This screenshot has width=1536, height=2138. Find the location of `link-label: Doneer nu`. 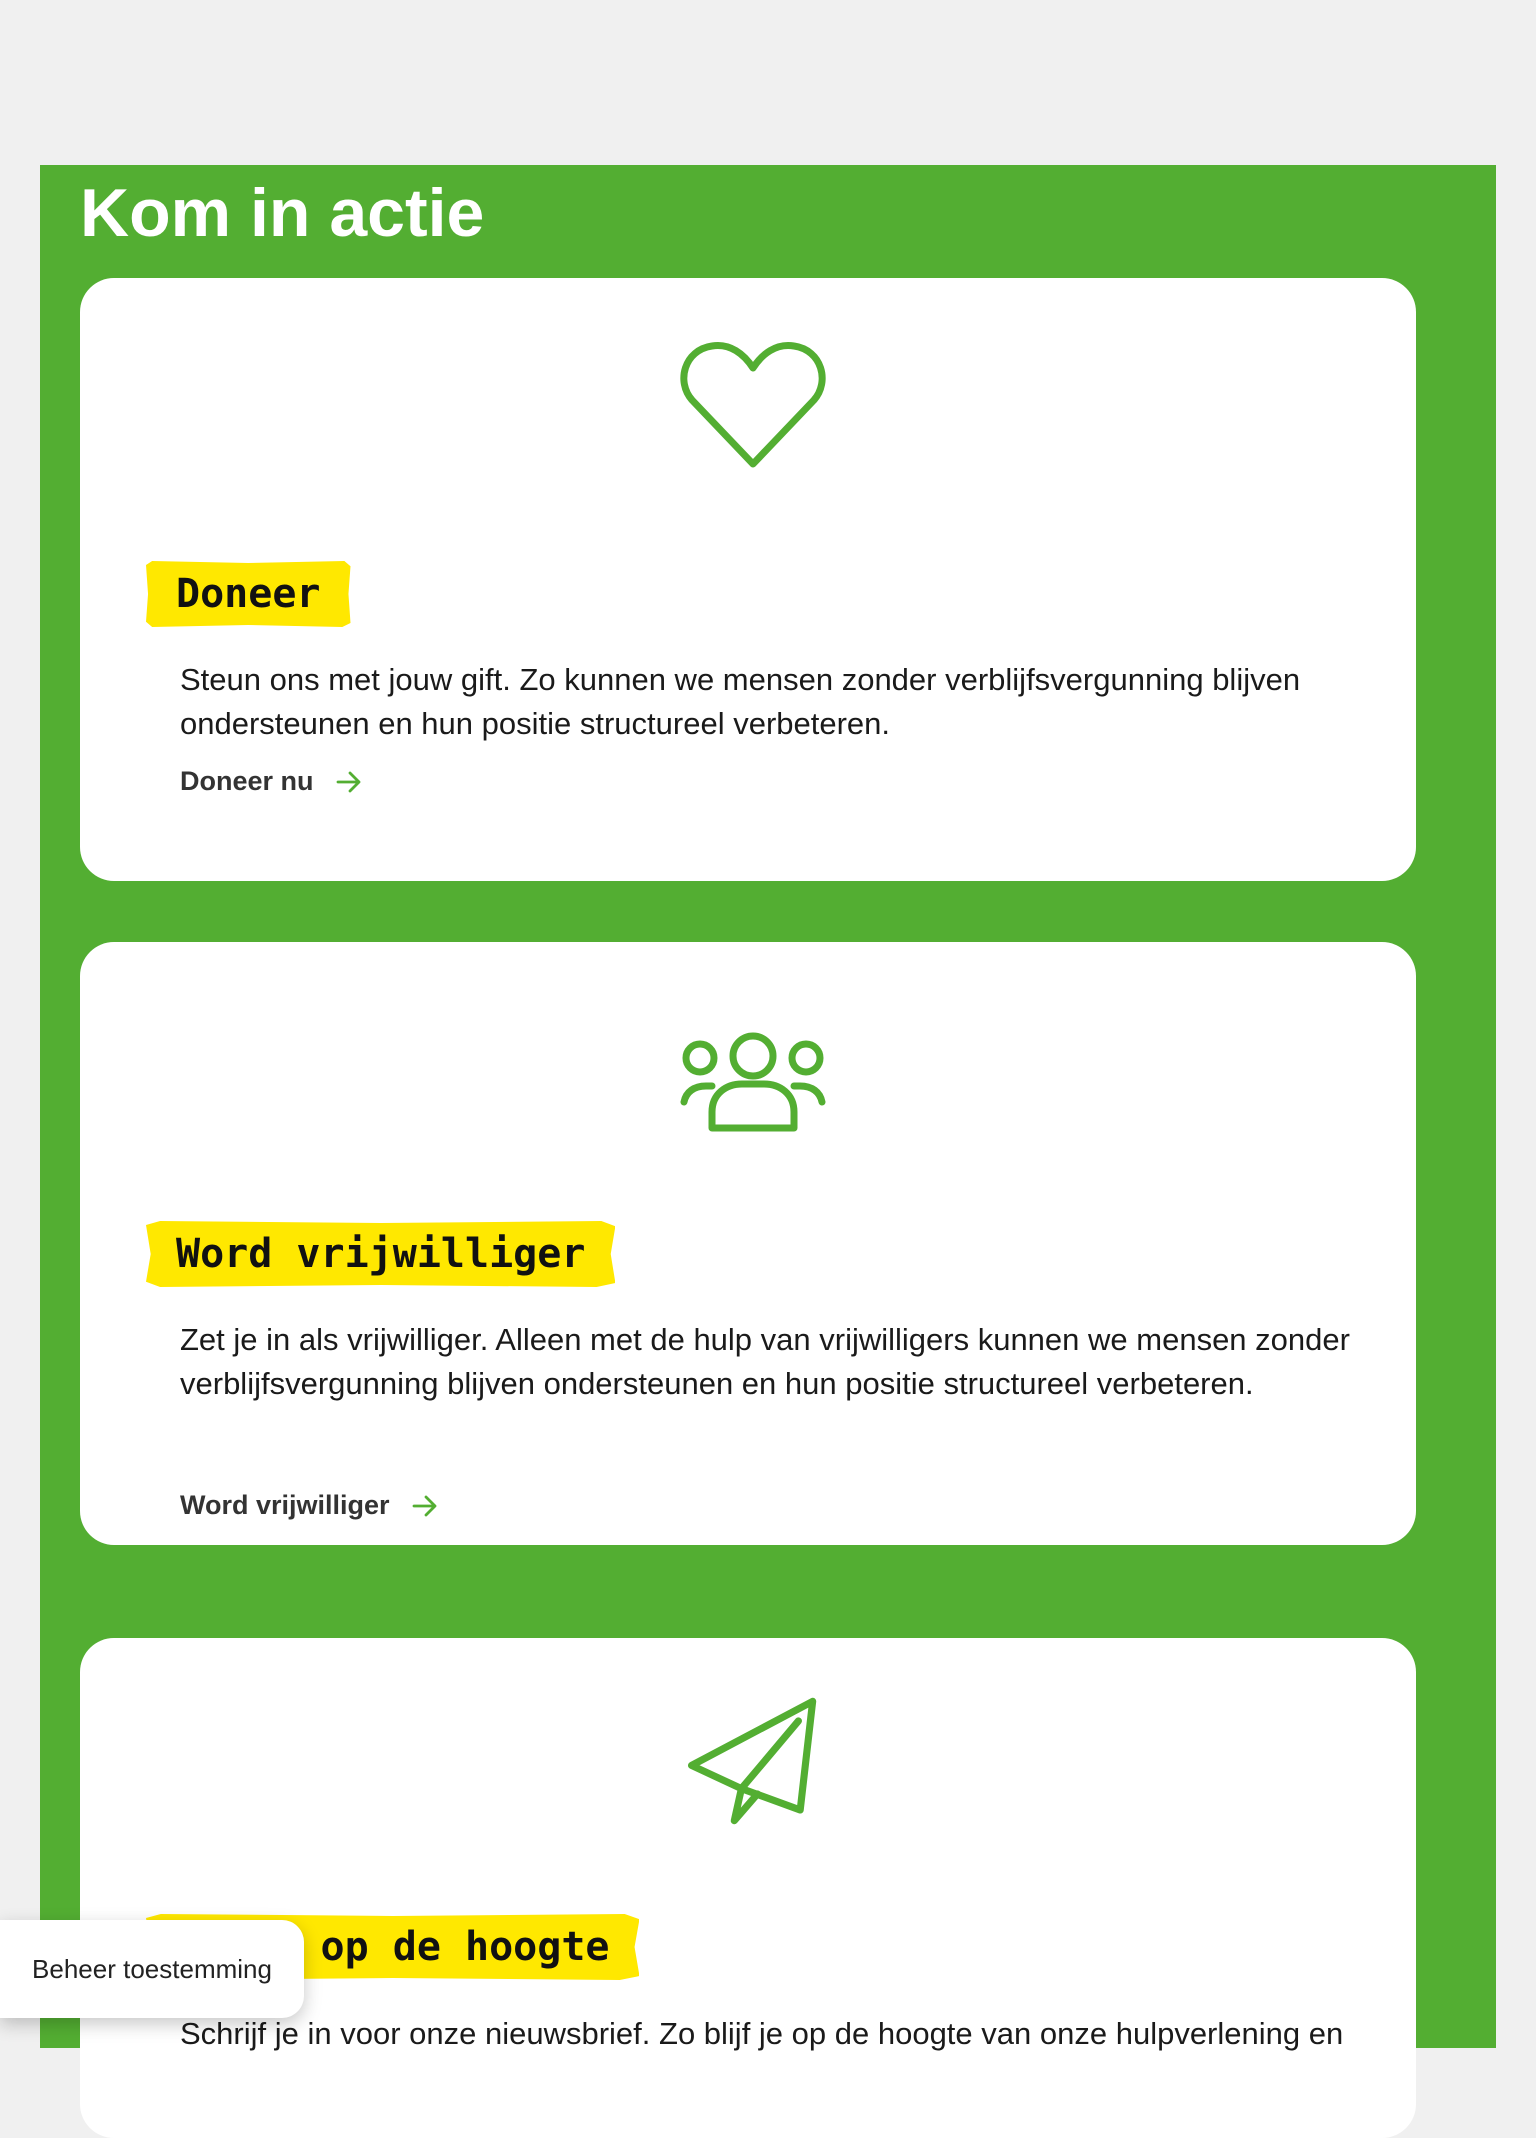

link-label: Doneer nu is located at coordinates (247, 781).